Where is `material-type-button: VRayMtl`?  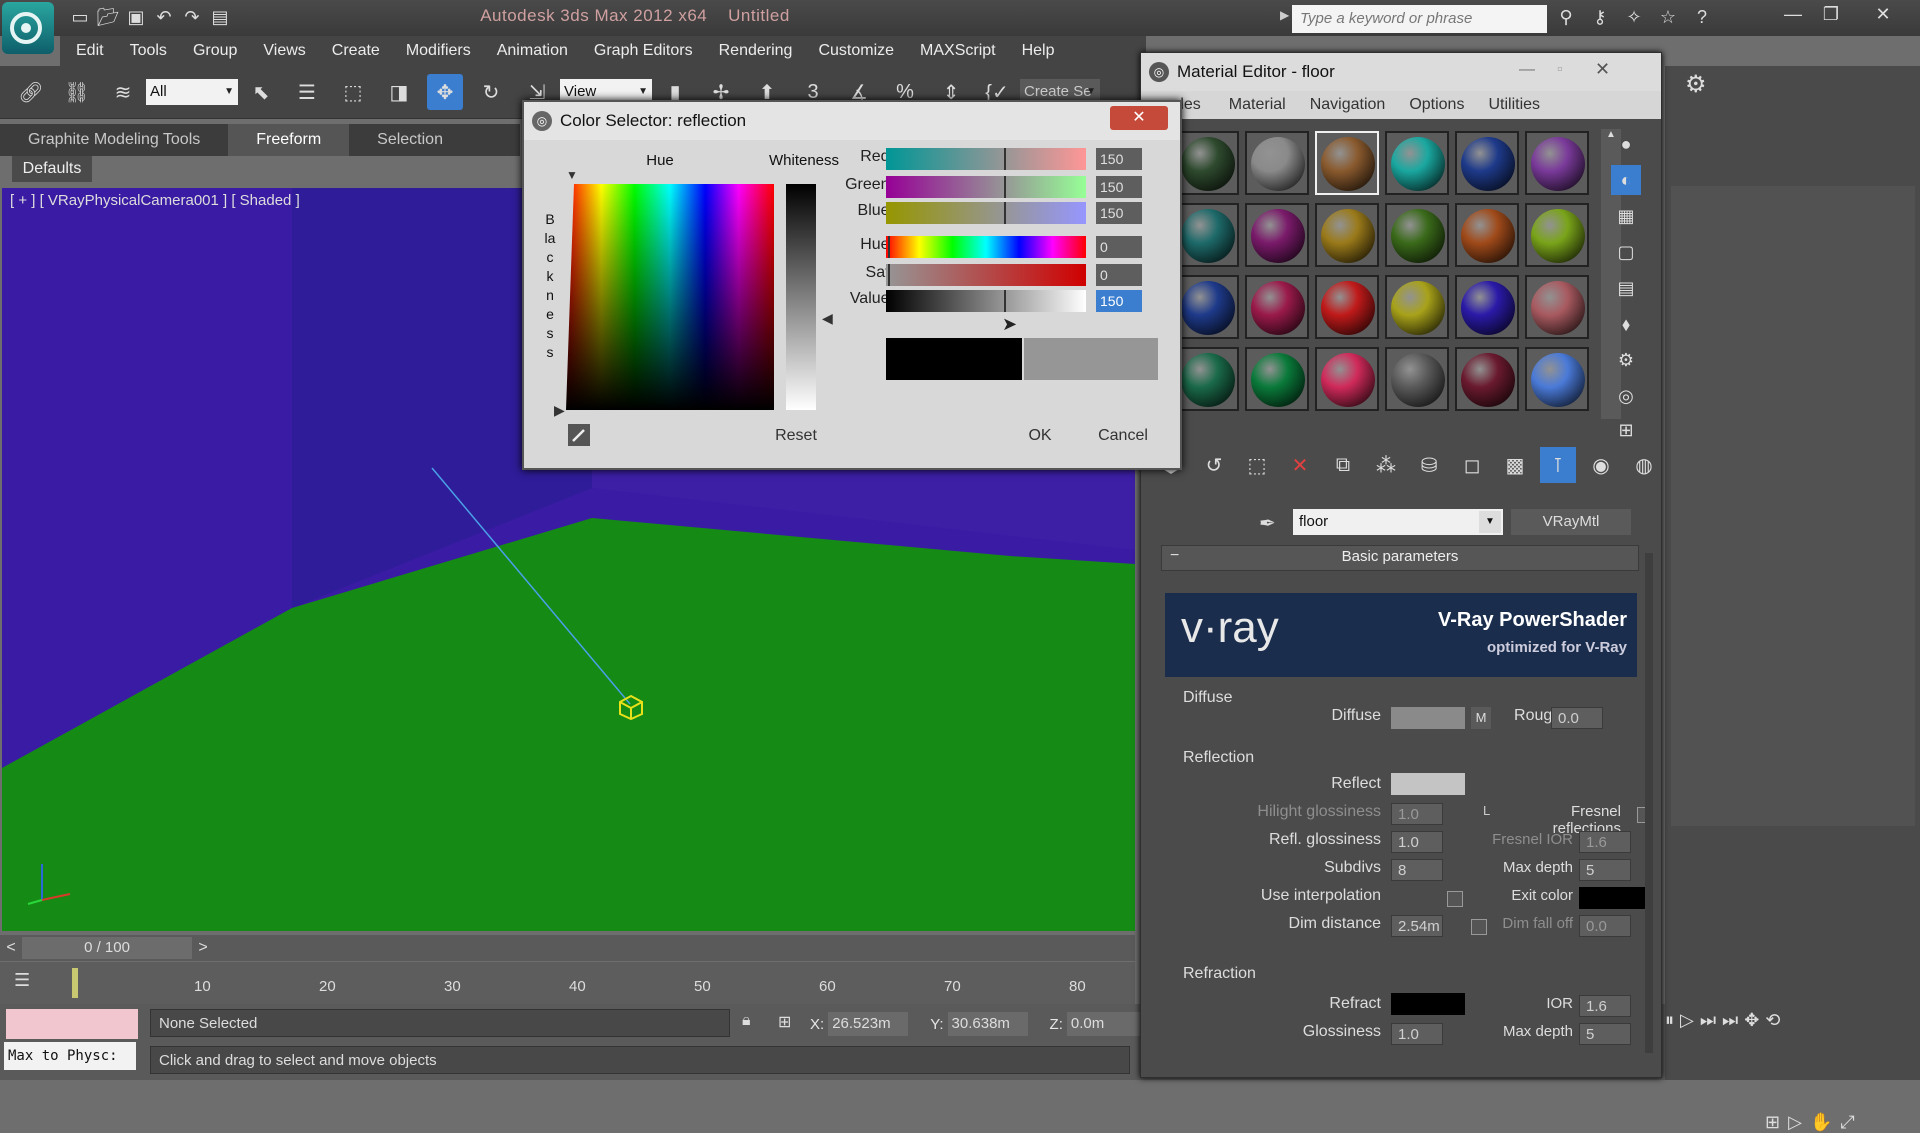
material-type-button: VRayMtl is located at coordinates (1571, 522).